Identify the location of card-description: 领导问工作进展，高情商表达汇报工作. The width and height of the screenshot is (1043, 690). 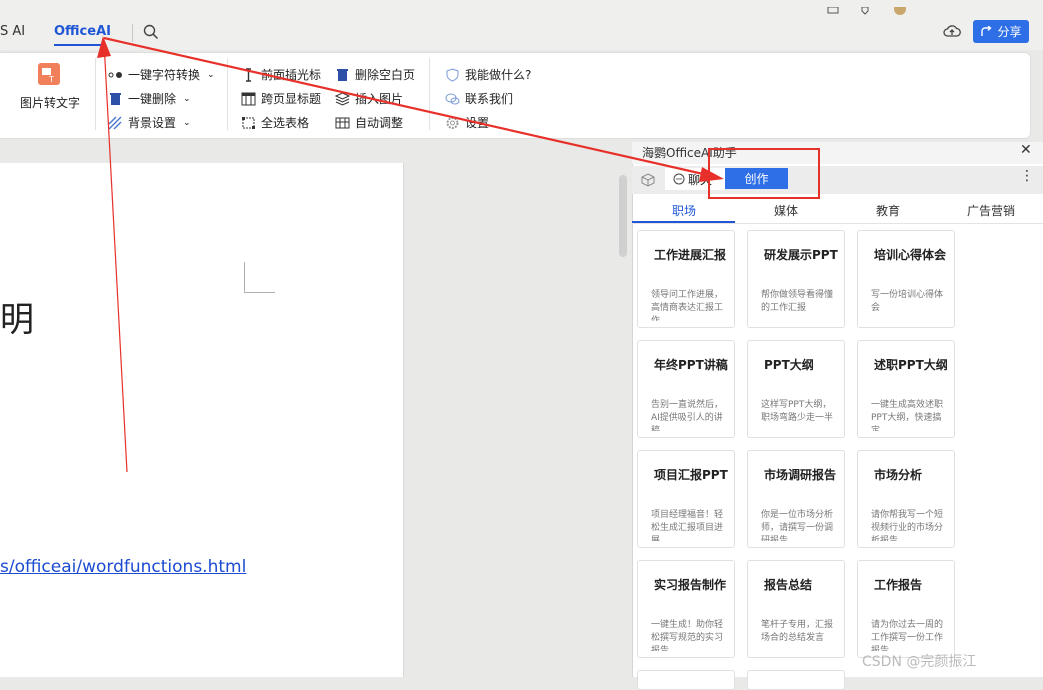
(687, 305).